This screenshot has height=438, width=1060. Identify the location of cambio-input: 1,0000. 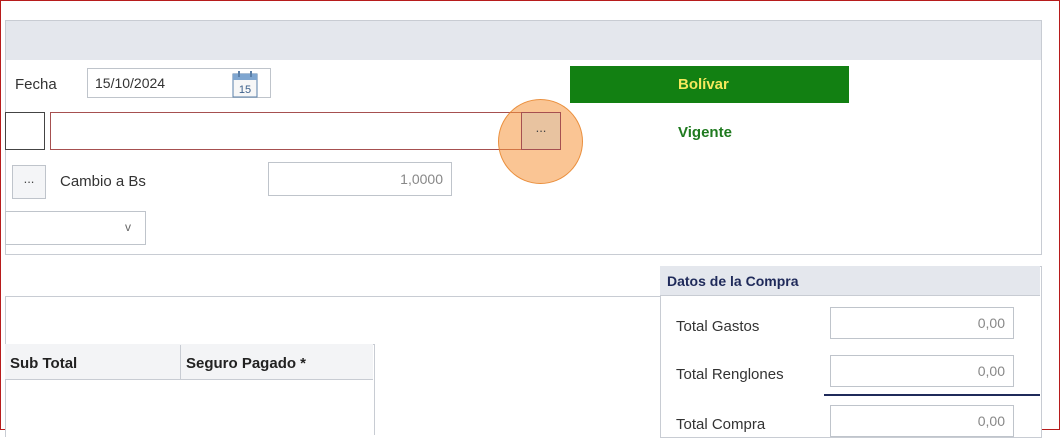
(360, 179).